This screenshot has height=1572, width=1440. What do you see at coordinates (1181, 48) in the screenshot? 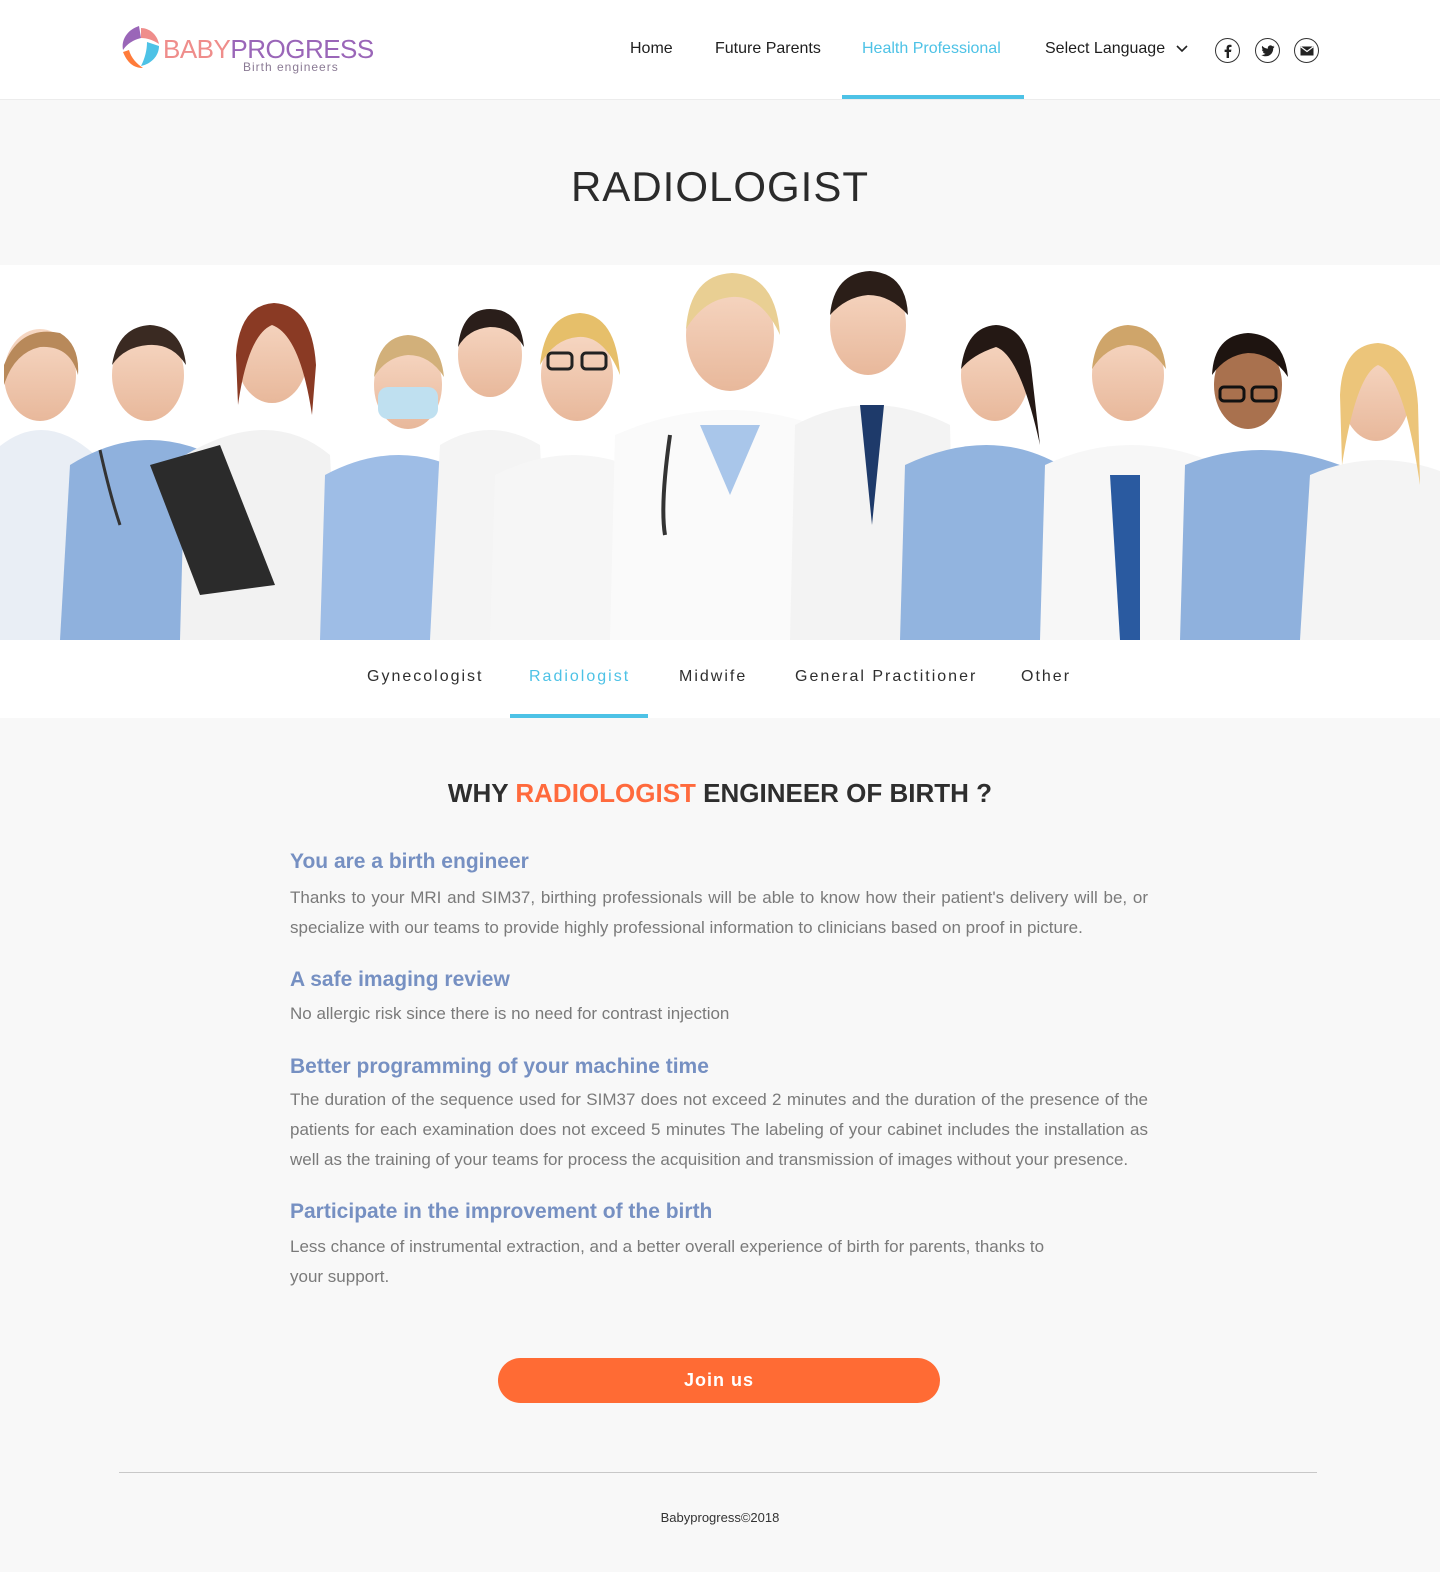
I see `chevron-down-icon` at bounding box center [1181, 48].